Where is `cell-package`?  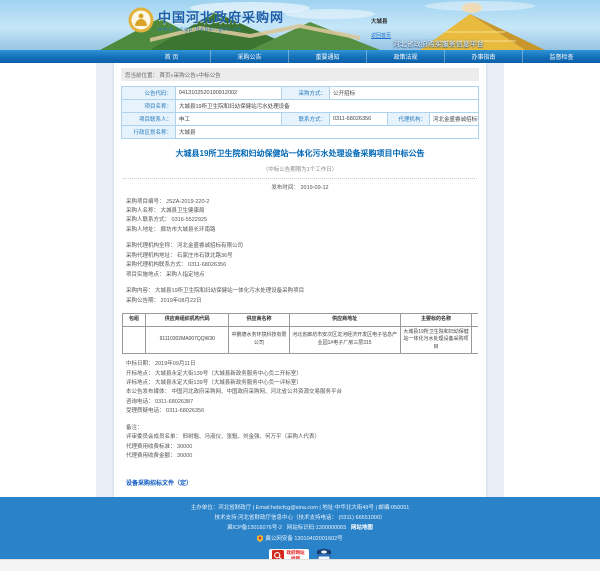
cell-package is located at coordinates (134, 340).